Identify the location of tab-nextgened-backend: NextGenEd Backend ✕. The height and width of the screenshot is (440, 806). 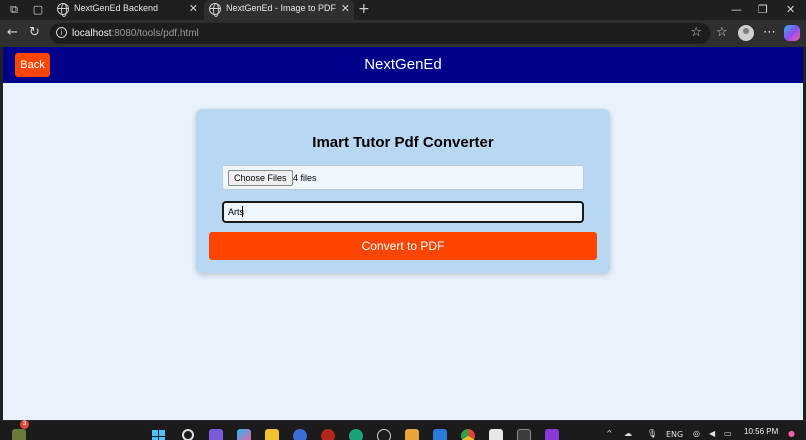
(127, 10).